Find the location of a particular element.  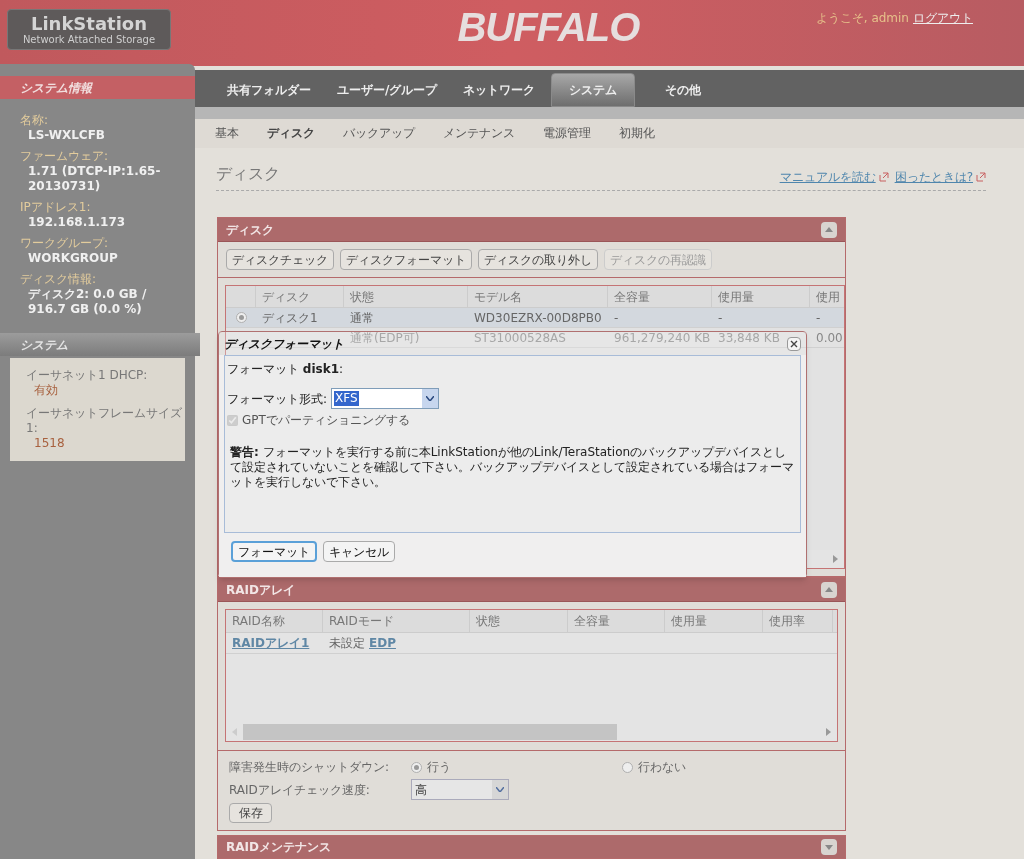

table-cell-text: 未設定 is located at coordinates (347, 643).